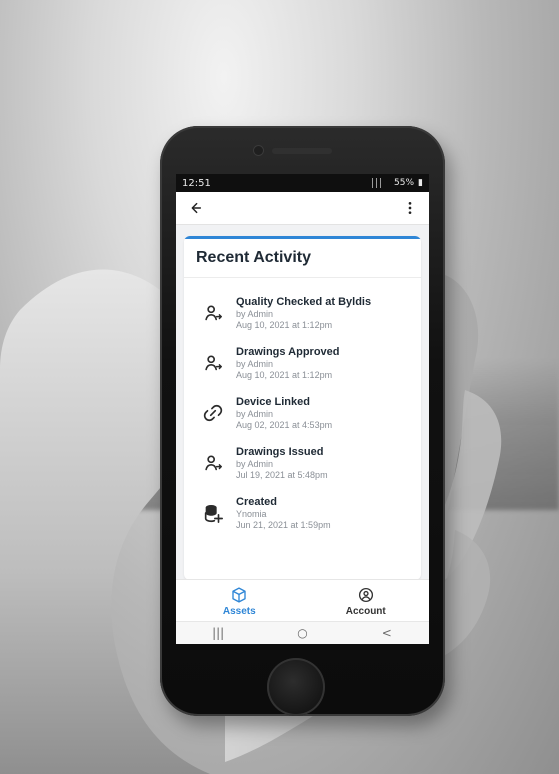  Describe the element at coordinates (288, 352) in the screenshot. I see `activity-title: Drawings Approved` at that location.